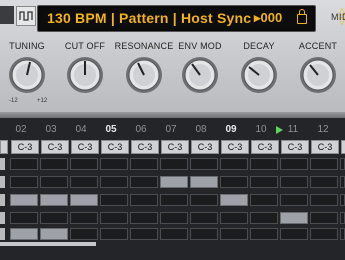 The width and height of the screenshot is (345, 260). What do you see at coordinates (200, 75) in the screenshot?
I see `envmod-knob` at bounding box center [200, 75].